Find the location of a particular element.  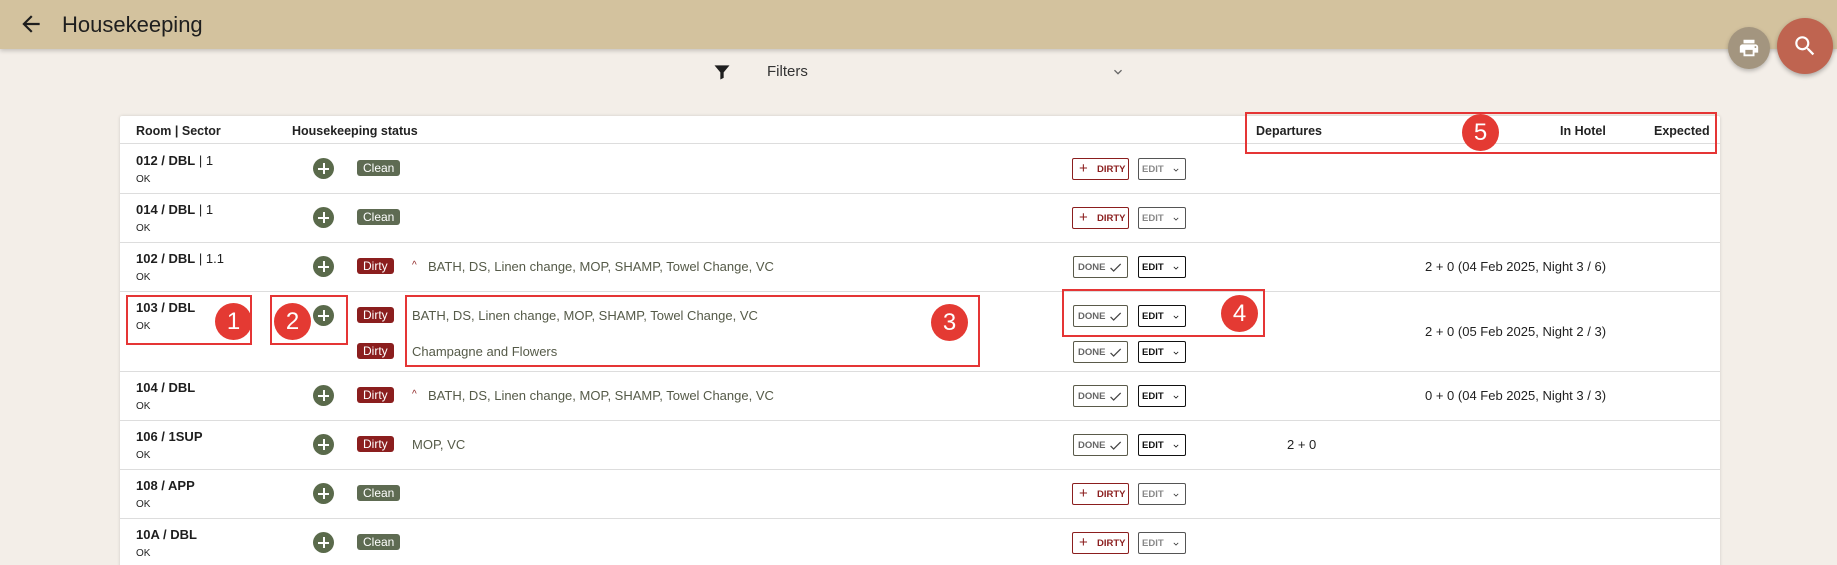

expected-guests: 2 + 0 (04 Feb 2025, Night 3 / 6) is located at coordinates (1516, 266).